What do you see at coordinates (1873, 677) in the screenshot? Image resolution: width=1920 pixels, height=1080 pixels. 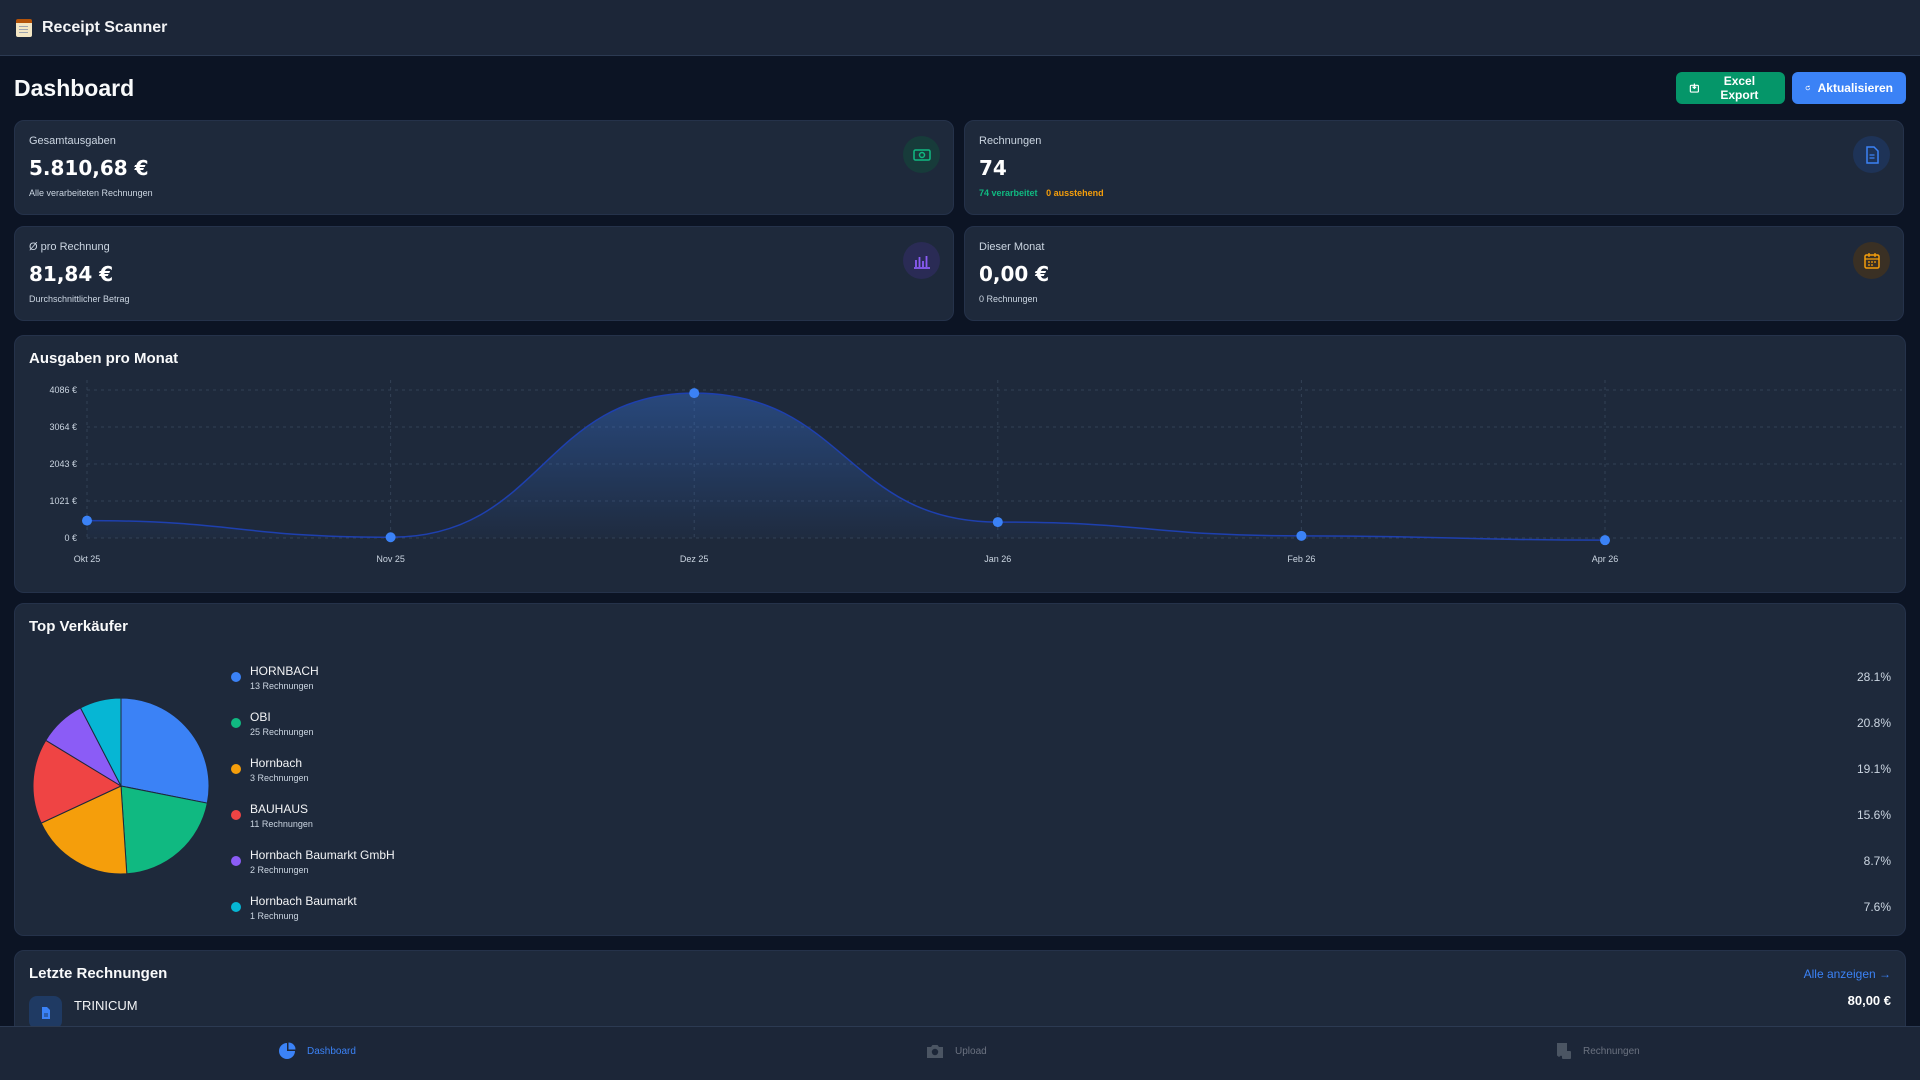 I see `vendor-percentage: 28.1%` at bounding box center [1873, 677].